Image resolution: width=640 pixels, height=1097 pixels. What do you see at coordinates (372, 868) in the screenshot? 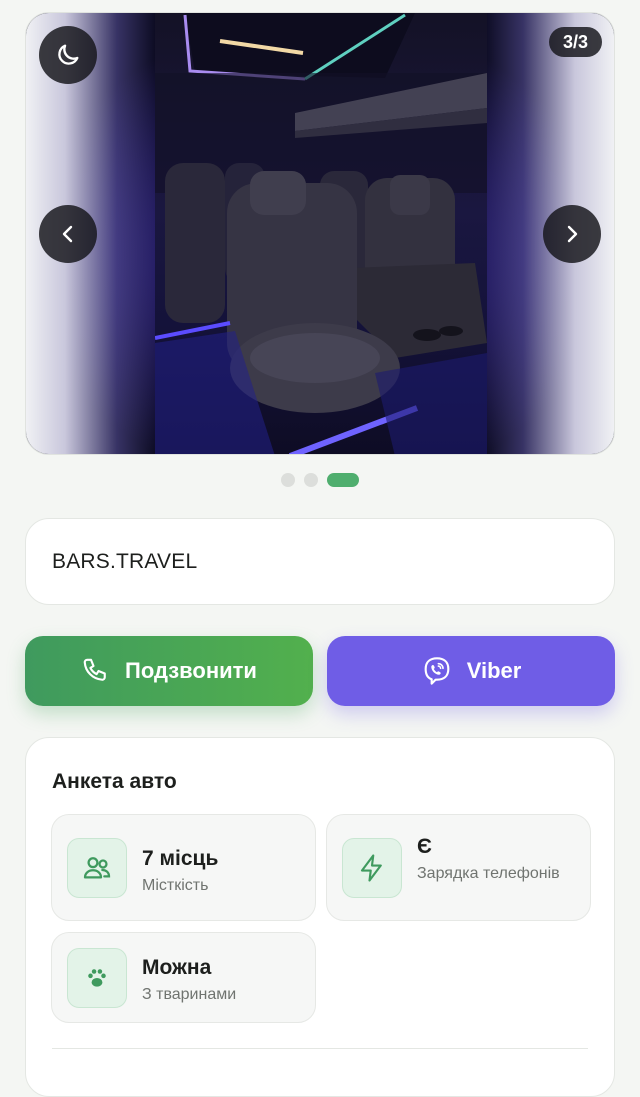
I see `lightning-icon` at bounding box center [372, 868].